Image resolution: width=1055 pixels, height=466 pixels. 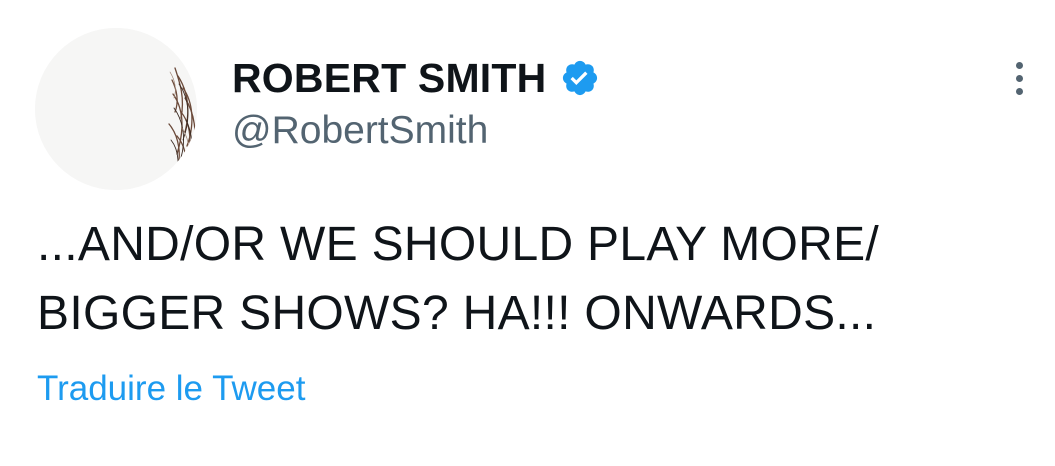 I want to click on verified-badge-icon, so click(x=580, y=78).